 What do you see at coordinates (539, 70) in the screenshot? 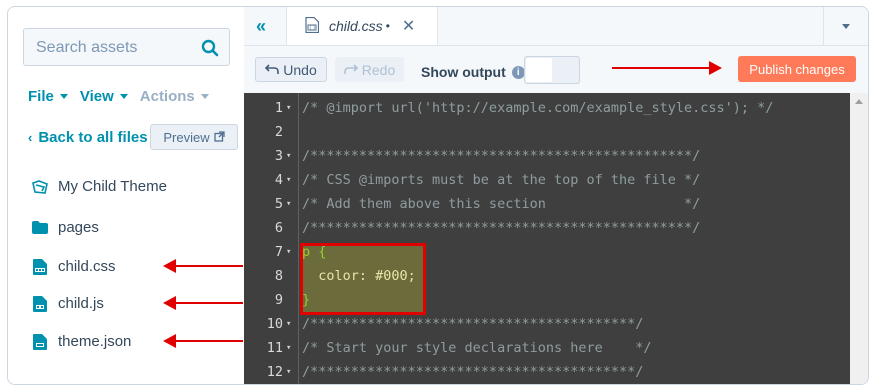
I see `toggle-knob` at bounding box center [539, 70].